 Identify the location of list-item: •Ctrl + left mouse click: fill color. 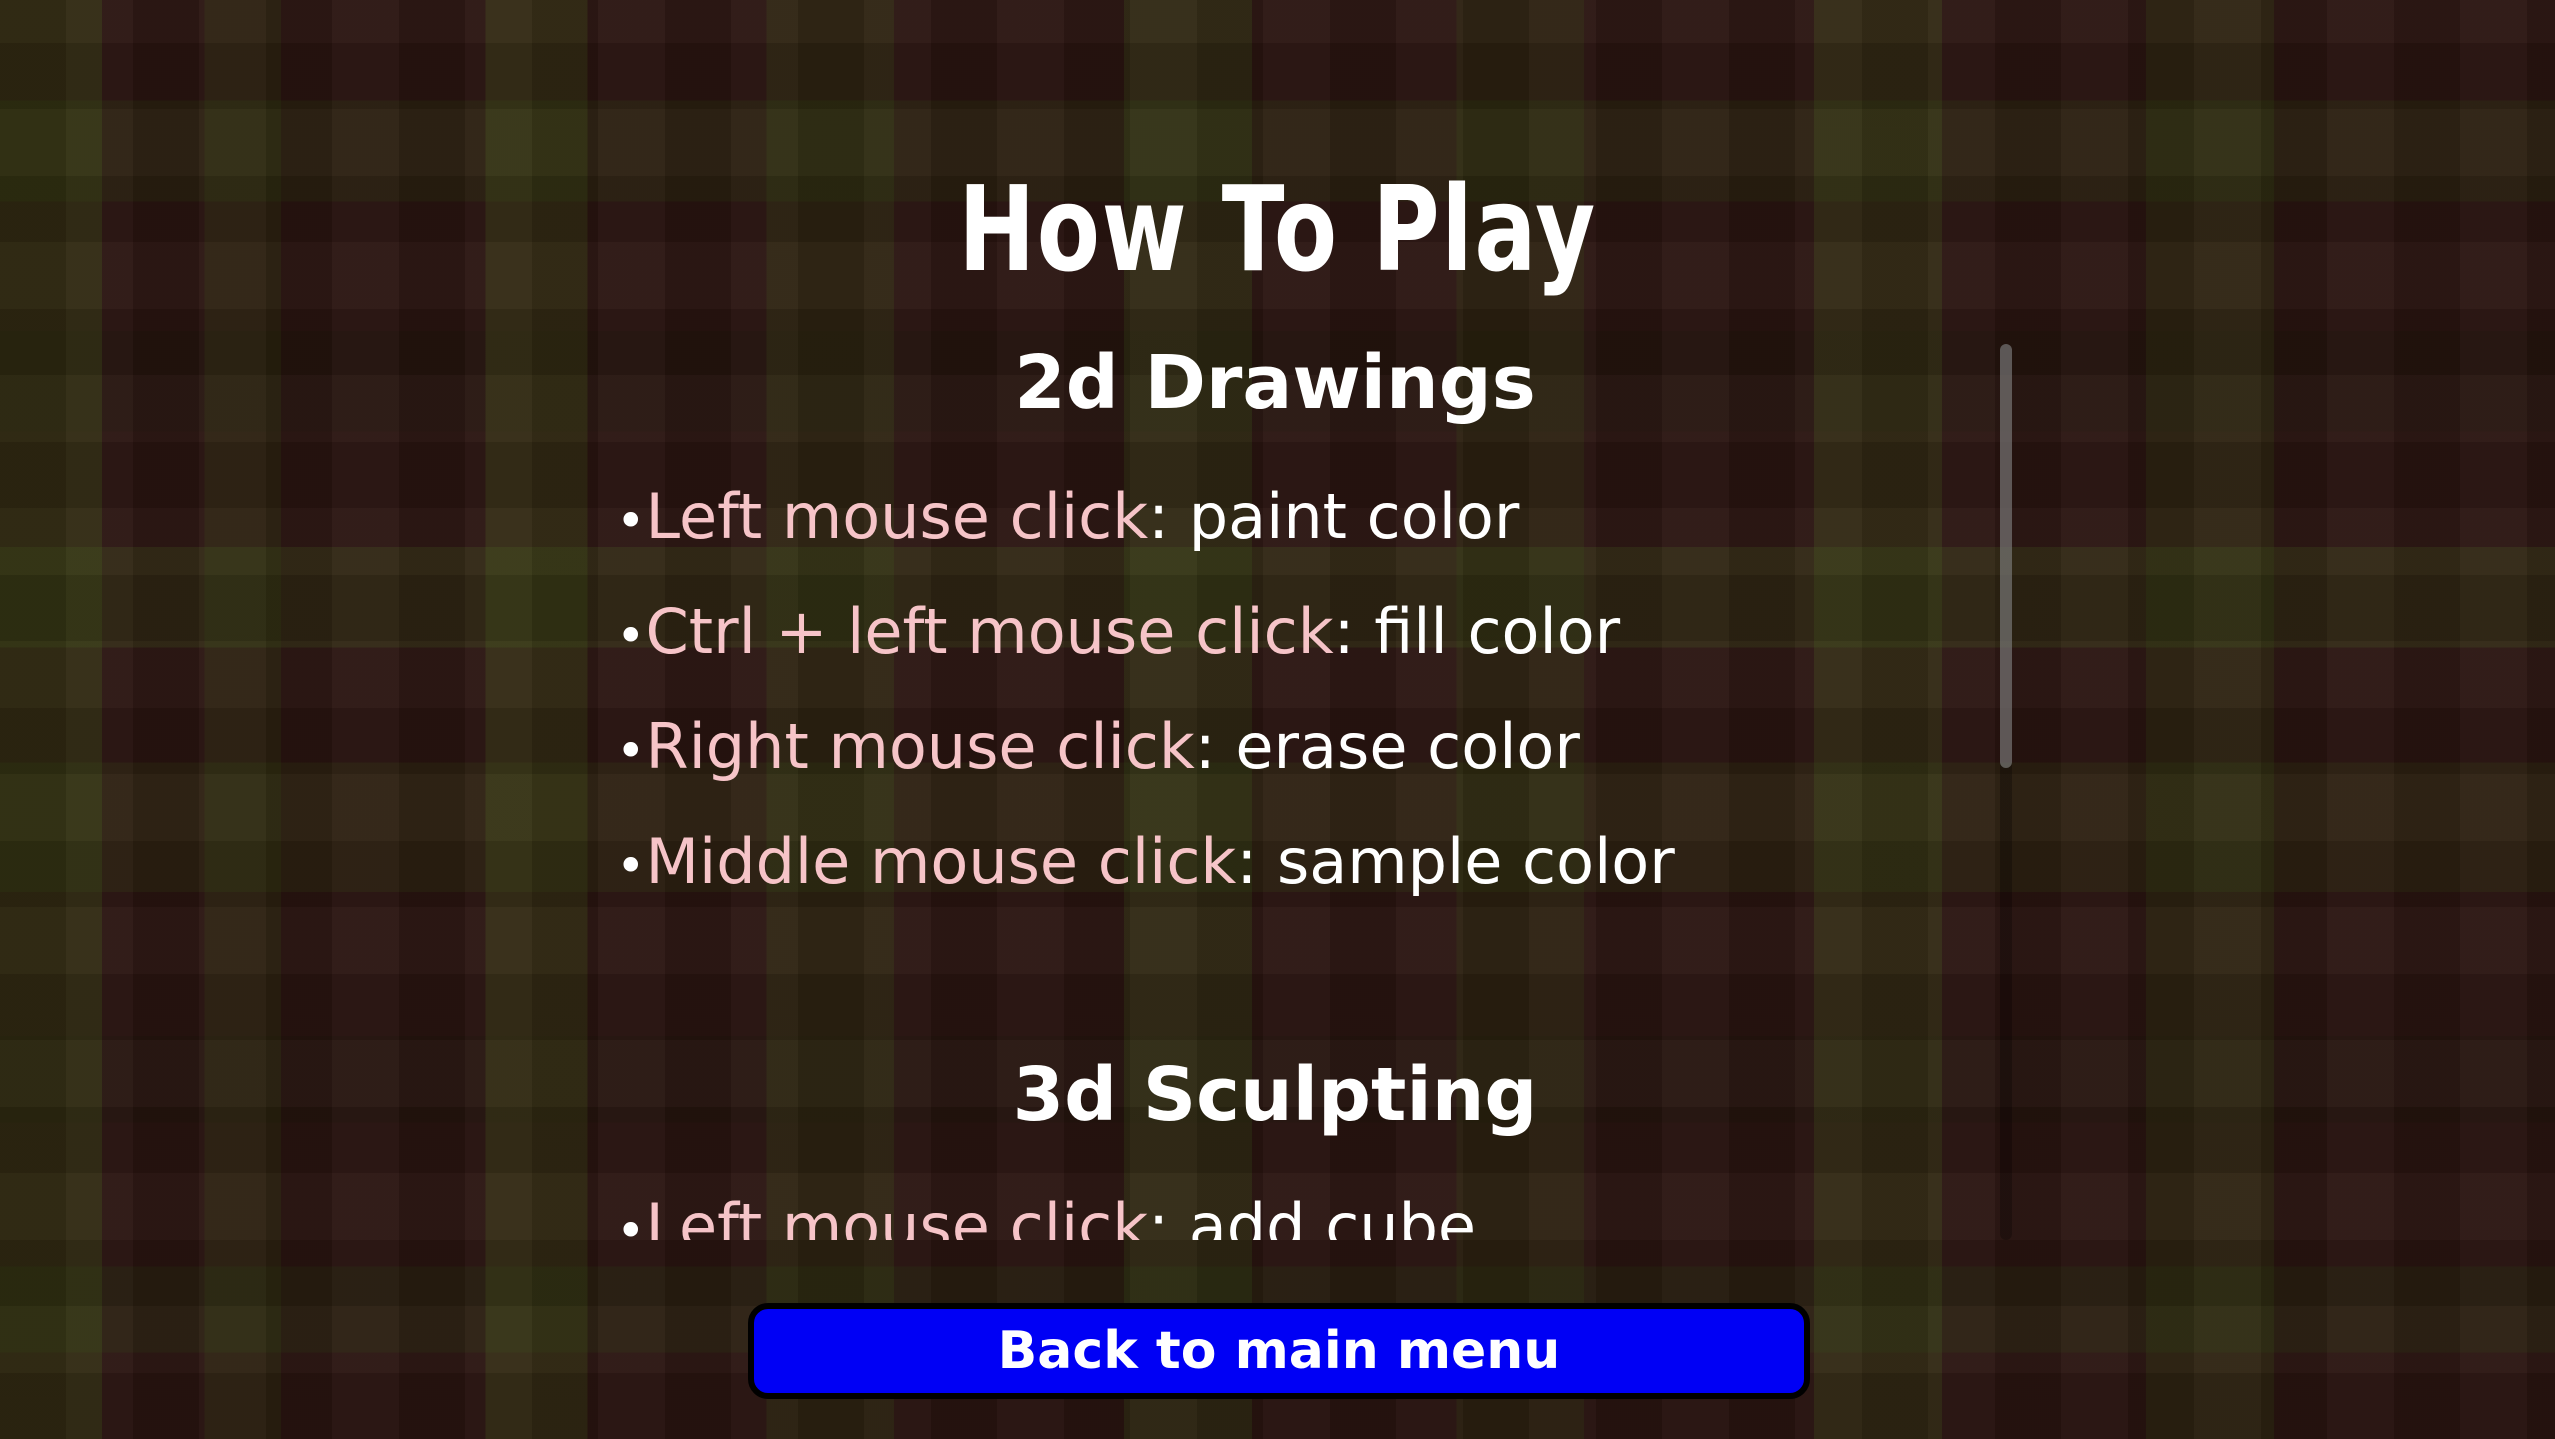
(1118, 631).